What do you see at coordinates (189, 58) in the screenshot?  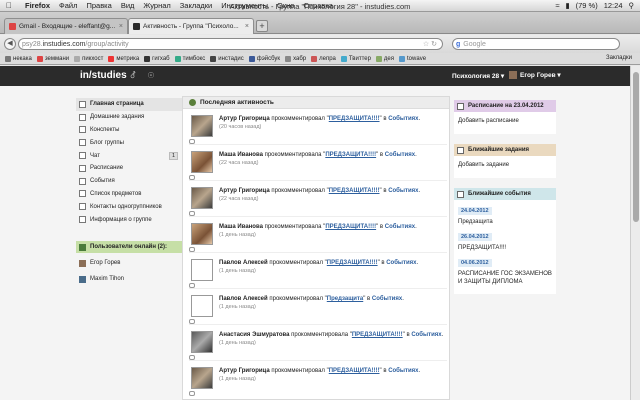 I see `bookmark-item: тимбокс` at bounding box center [189, 58].